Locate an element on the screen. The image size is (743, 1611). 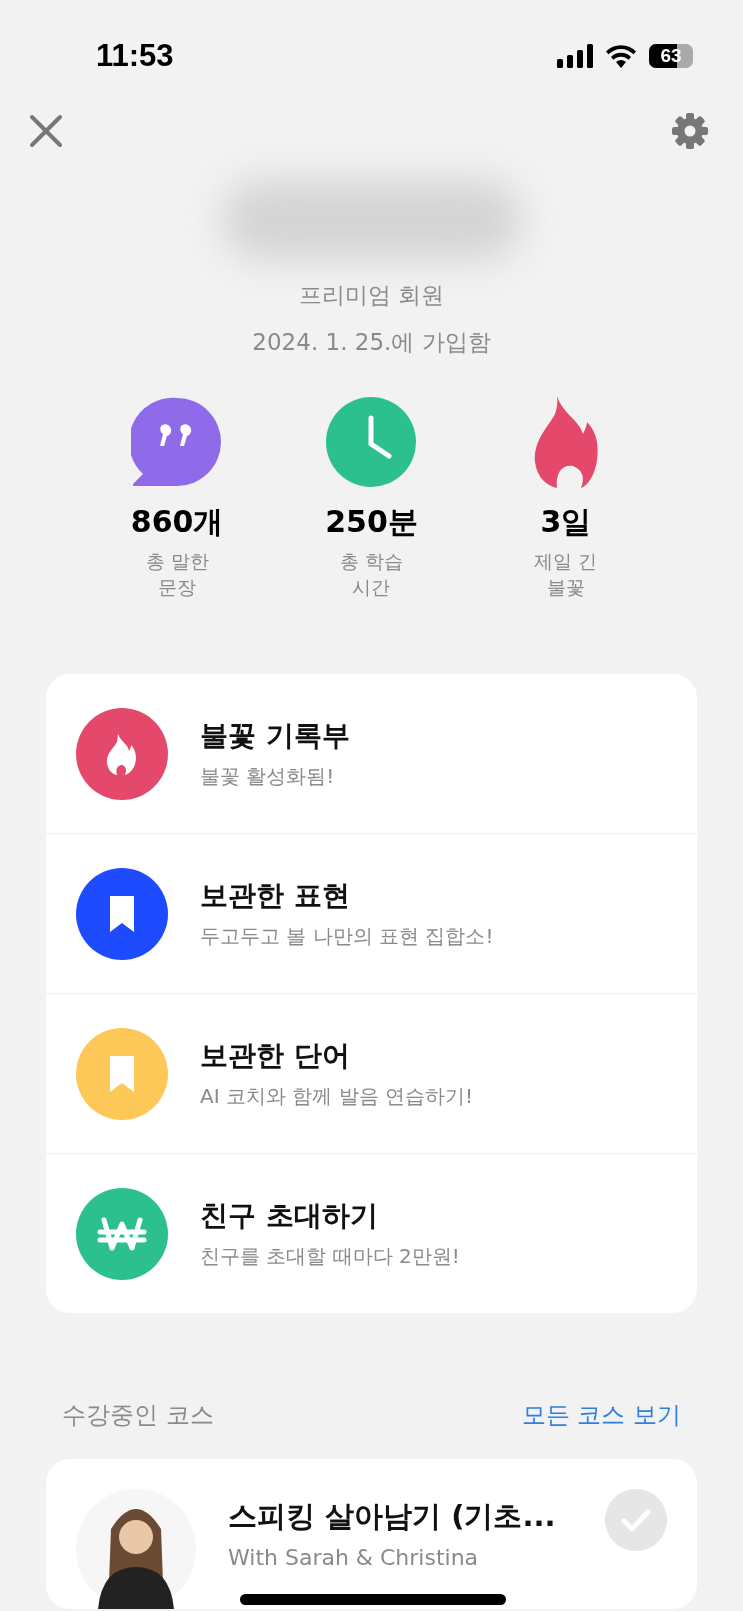
view-all-courses-link: 모든 코스 보기 is located at coordinates (601, 1415).